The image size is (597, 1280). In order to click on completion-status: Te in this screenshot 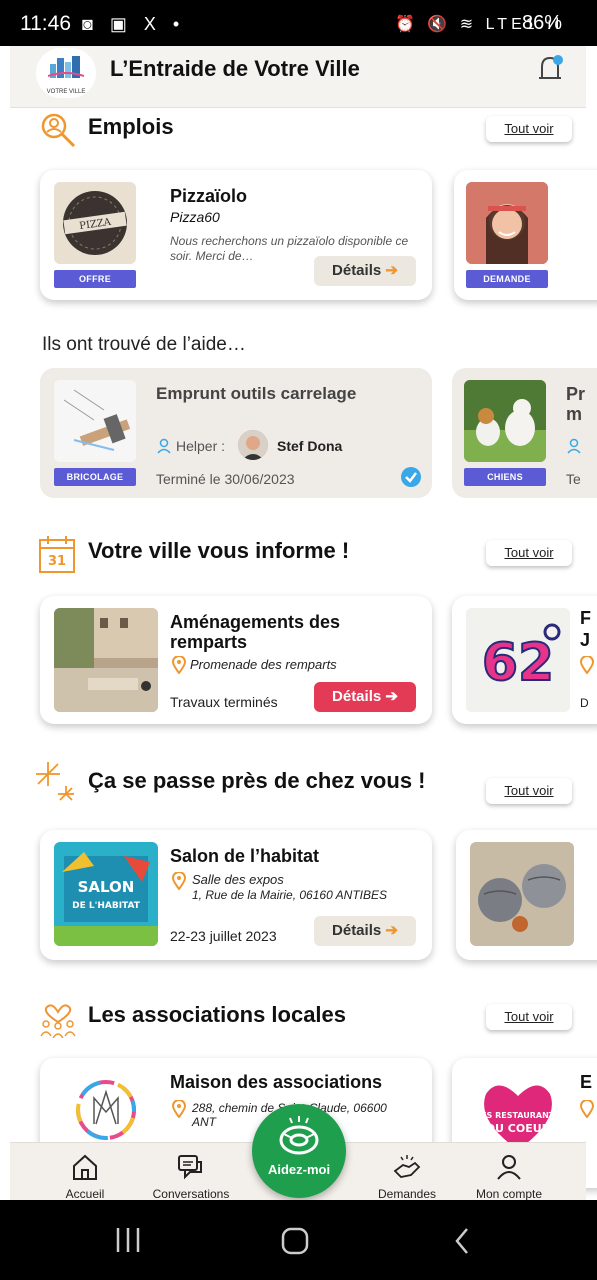, I will do `click(573, 479)`.